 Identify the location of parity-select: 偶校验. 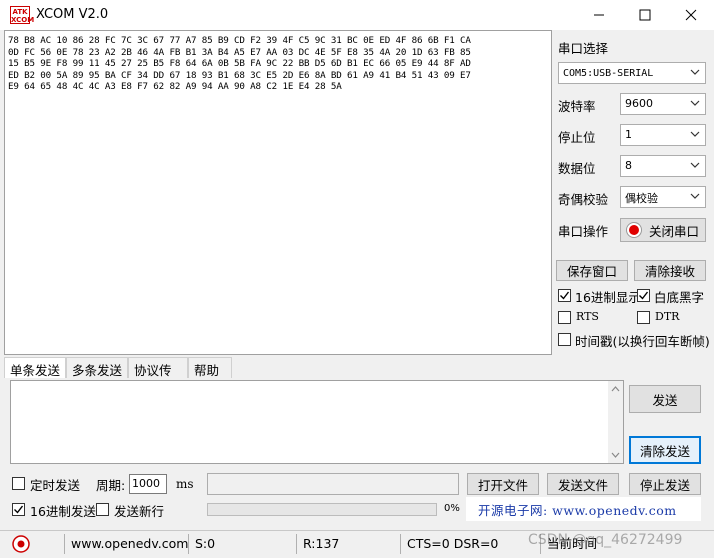
(663, 197).